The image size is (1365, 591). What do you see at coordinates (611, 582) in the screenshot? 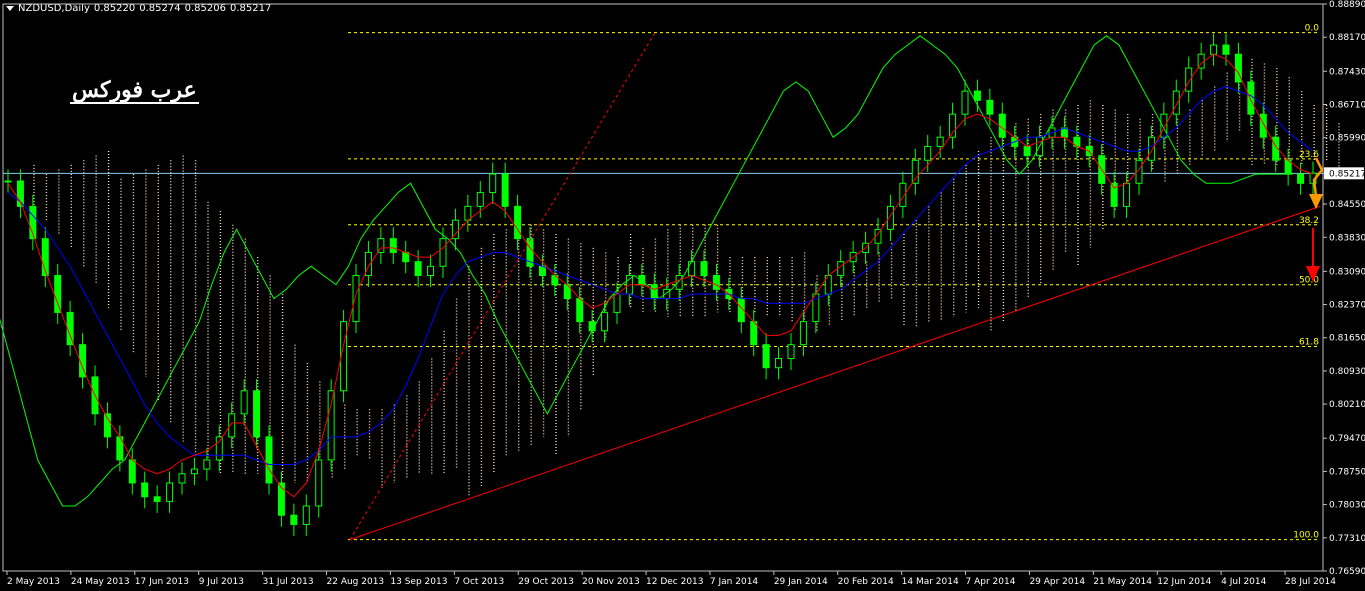
I see `x-tick-label: 20 Nov 2013` at bounding box center [611, 582].